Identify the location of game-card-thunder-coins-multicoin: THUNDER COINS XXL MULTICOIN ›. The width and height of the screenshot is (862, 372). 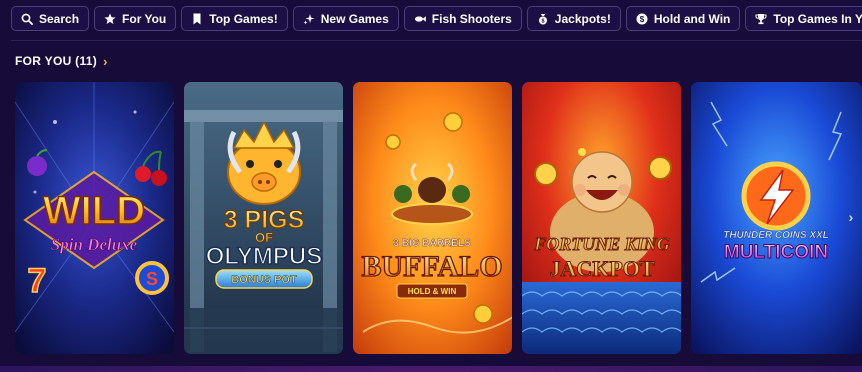
(776, 218).